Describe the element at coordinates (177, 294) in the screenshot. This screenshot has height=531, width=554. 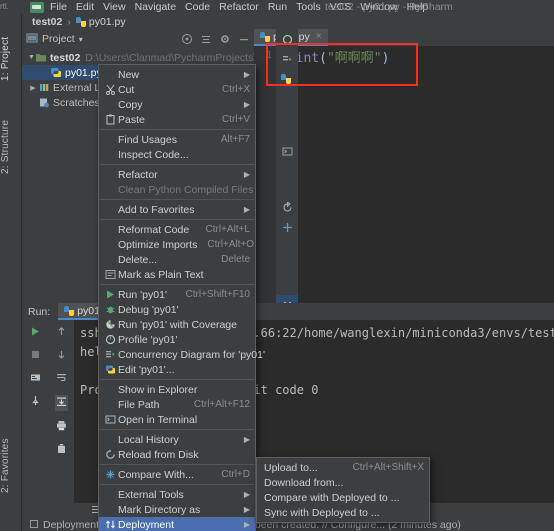
I see `menu-item-run-py01: Run 'py01' Ctrl+Shift+F10` at that location.